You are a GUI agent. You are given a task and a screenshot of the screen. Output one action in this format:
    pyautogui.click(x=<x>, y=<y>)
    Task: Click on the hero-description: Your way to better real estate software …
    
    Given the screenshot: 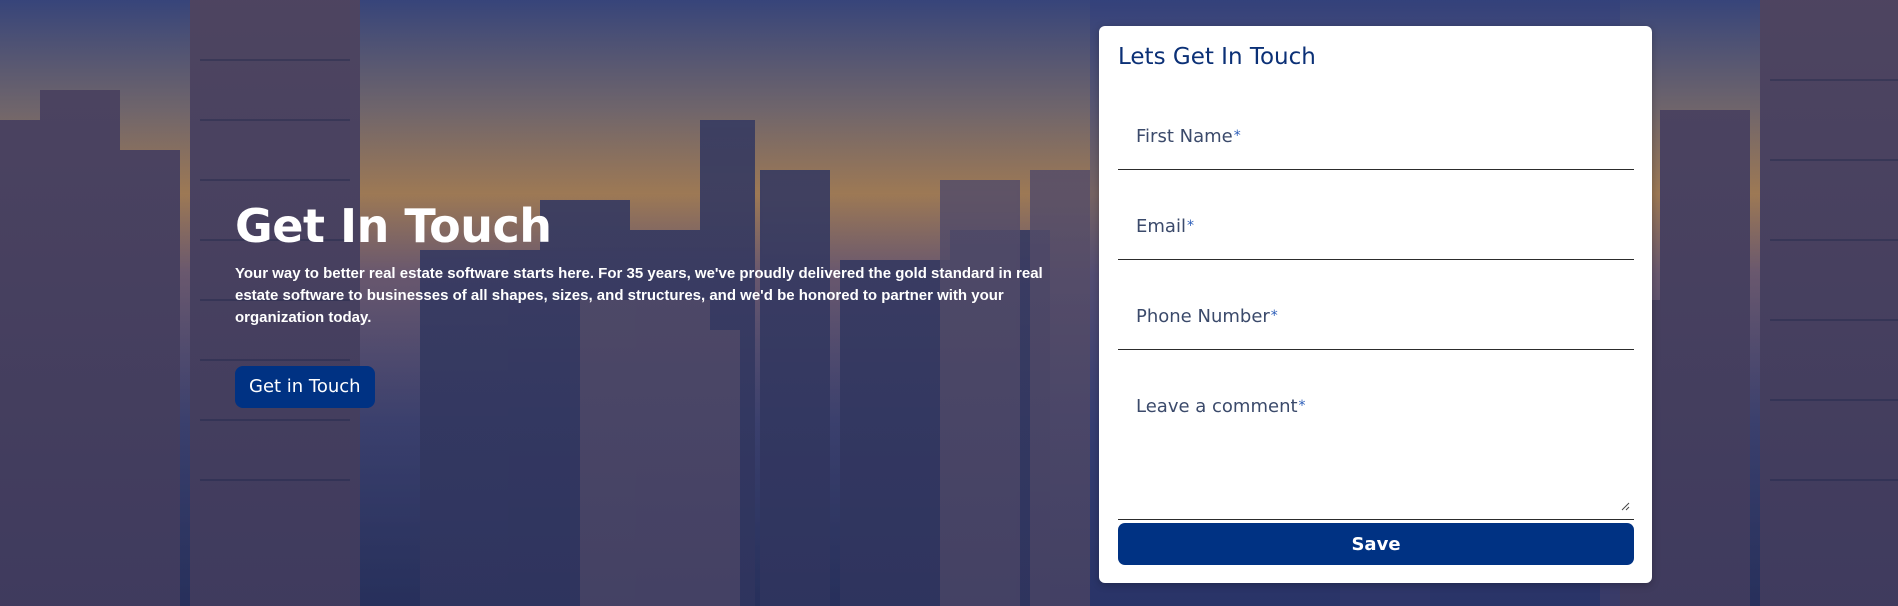 What is the action you would take?
    pyautogui.click(x=639, y=295)
    